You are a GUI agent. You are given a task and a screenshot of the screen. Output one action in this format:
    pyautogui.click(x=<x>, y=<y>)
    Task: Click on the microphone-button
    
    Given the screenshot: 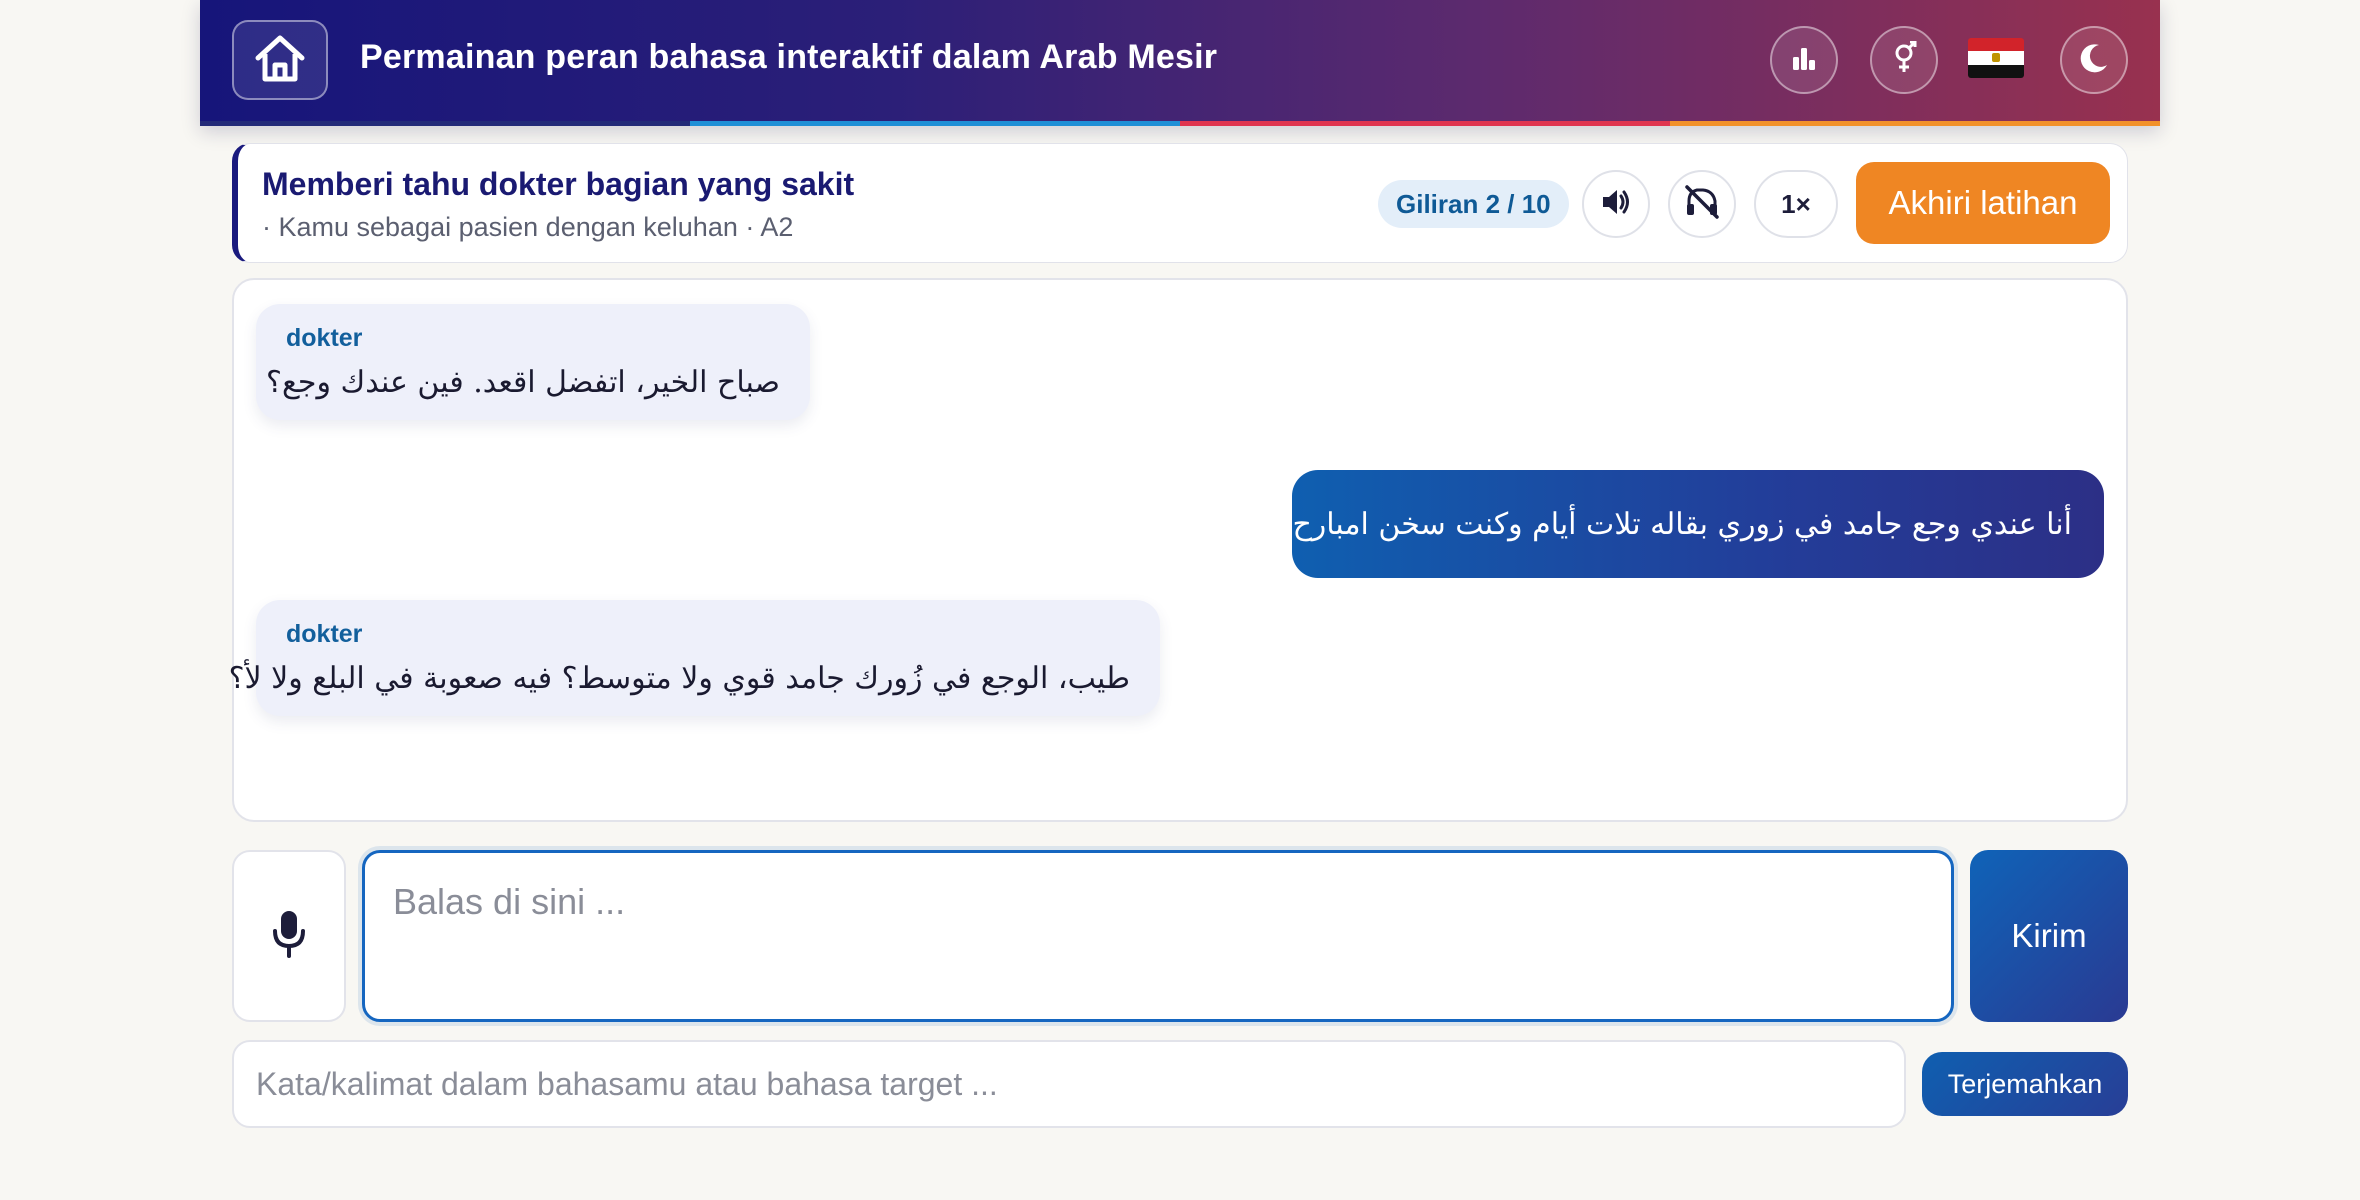 What is the action you would take?
    pyautogui.click(x=289, y=936)
    